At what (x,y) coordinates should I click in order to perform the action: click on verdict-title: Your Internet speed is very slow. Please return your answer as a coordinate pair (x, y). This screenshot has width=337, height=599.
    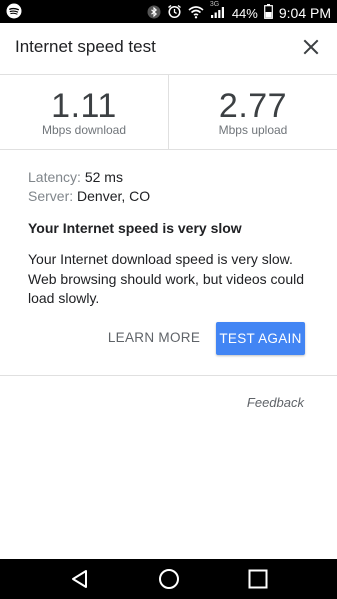
    Looking at the image, I should click on (135, 228).